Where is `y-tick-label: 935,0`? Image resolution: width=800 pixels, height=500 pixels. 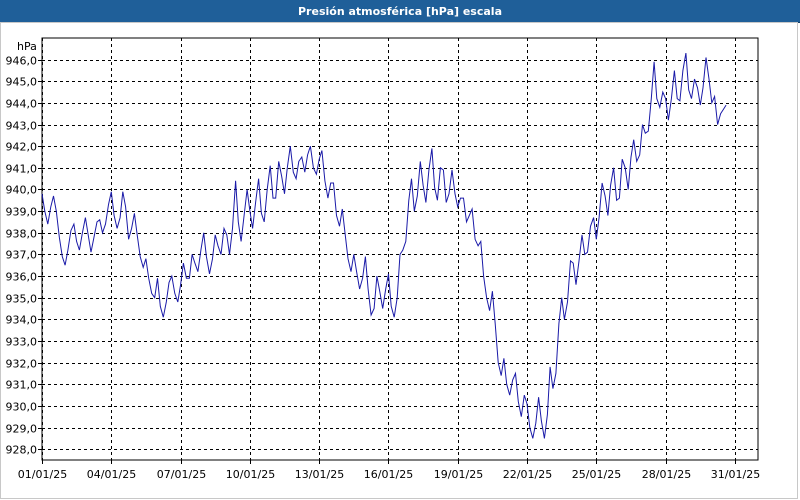 y-tick-label: 935,0 is located at coordinates (22, 299).